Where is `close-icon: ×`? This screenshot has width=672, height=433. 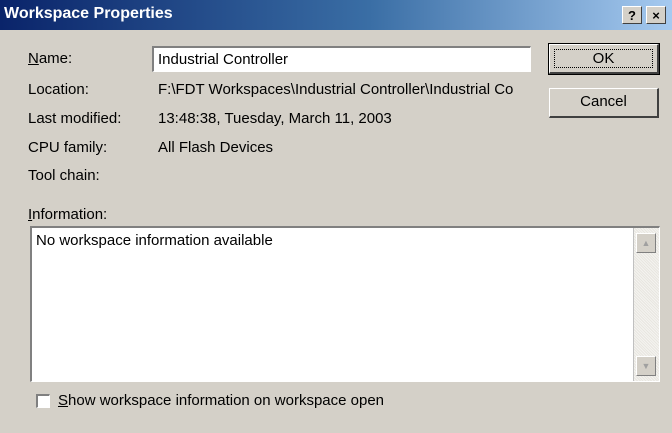
close-icon: × is located at coordinates (656, 15).